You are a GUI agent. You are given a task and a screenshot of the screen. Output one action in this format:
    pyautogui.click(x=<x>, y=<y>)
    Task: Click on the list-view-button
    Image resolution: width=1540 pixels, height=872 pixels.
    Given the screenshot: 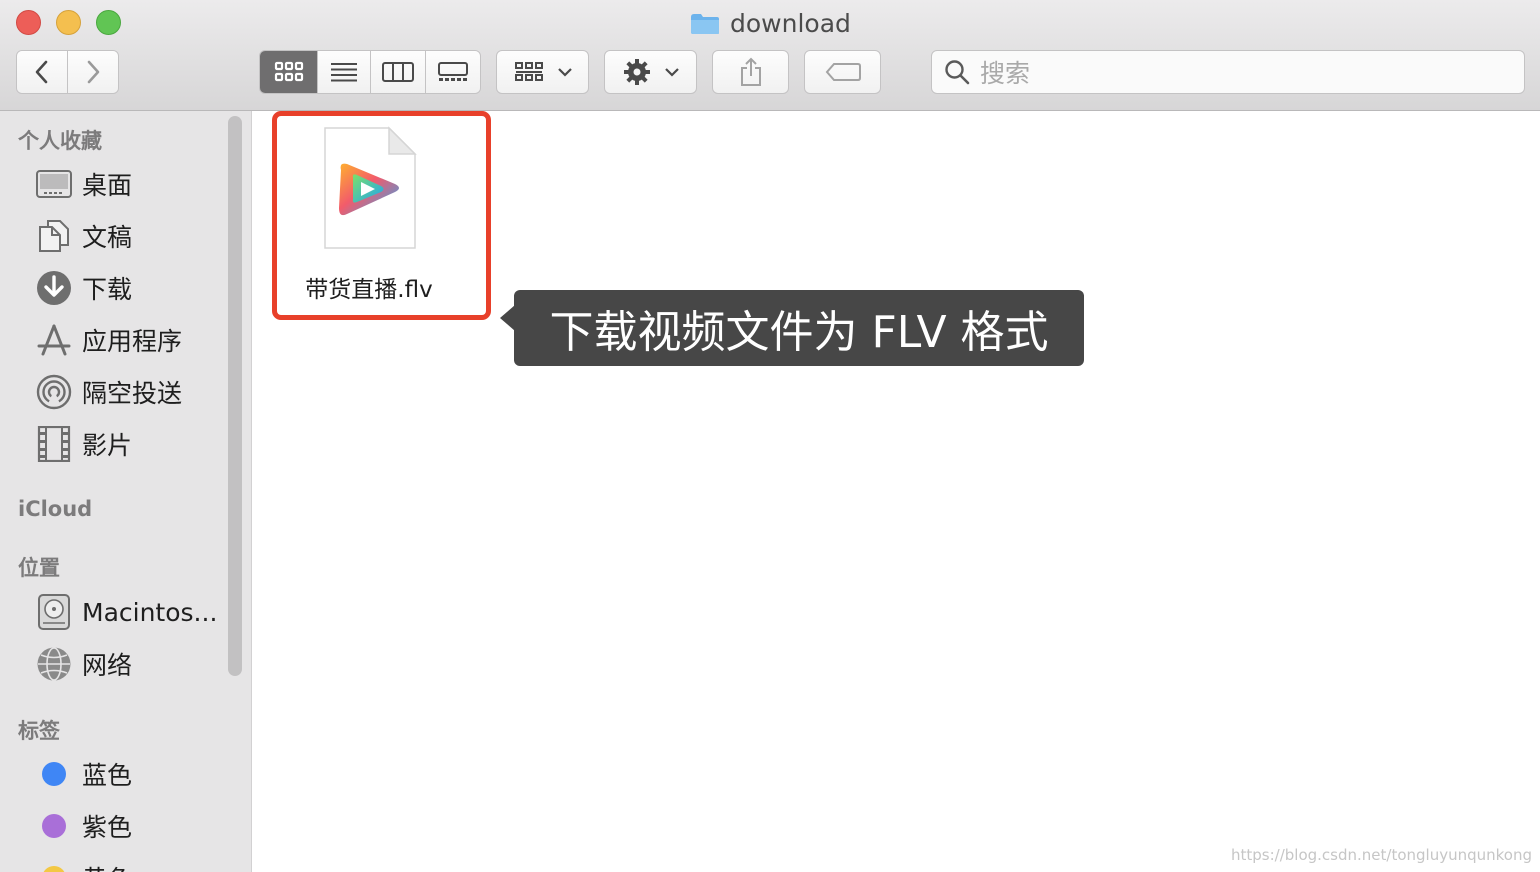 What is the action you would take?
    pyautogui.click(x=345, y=72)
    